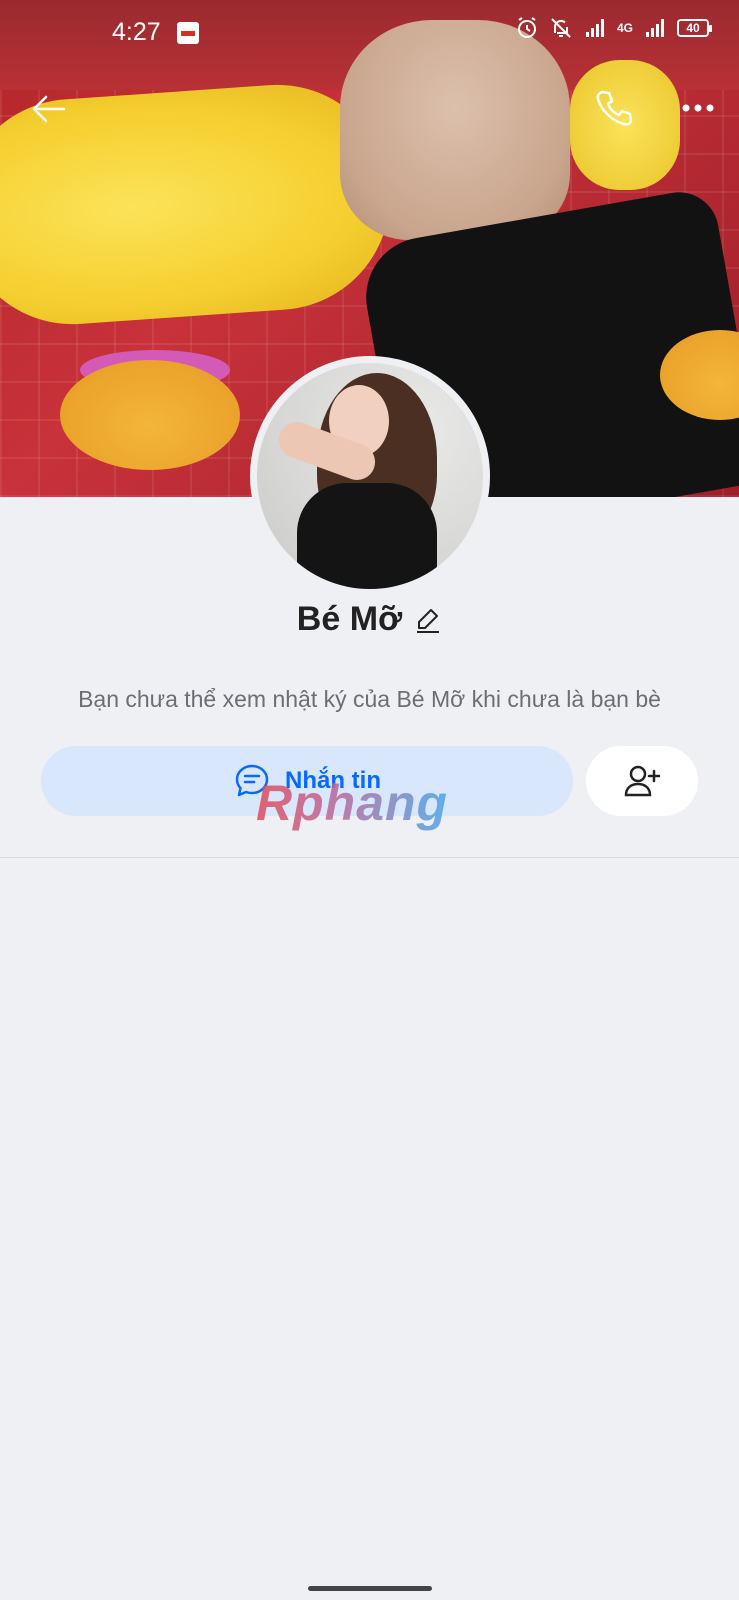 The image size is (739, 1600). What do you see at coordinates (370, 1588) in the screenshot?
I see `home-indicator` at bounding box center [370, 1588].